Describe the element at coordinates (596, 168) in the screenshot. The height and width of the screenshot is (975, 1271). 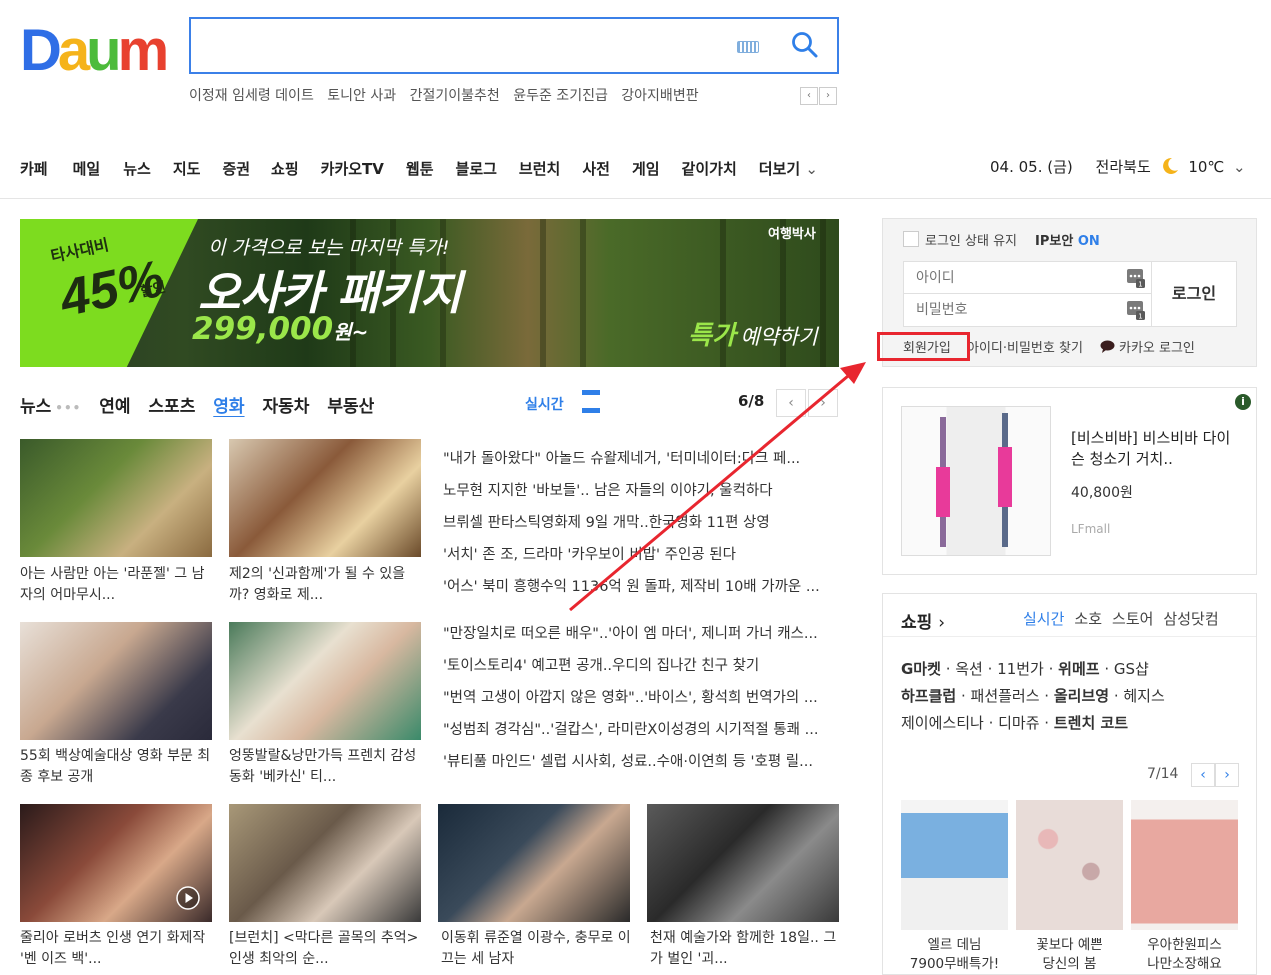
I see `nav-item-dictionary: 사전` at that location.